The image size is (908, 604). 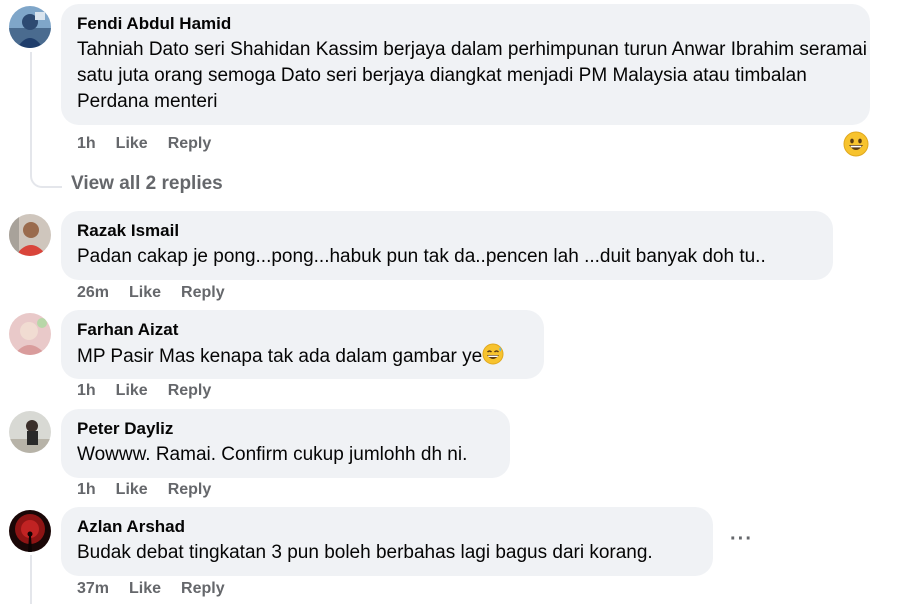 I want to click on grinning-emoji-icon, so click(x=856, y=144).